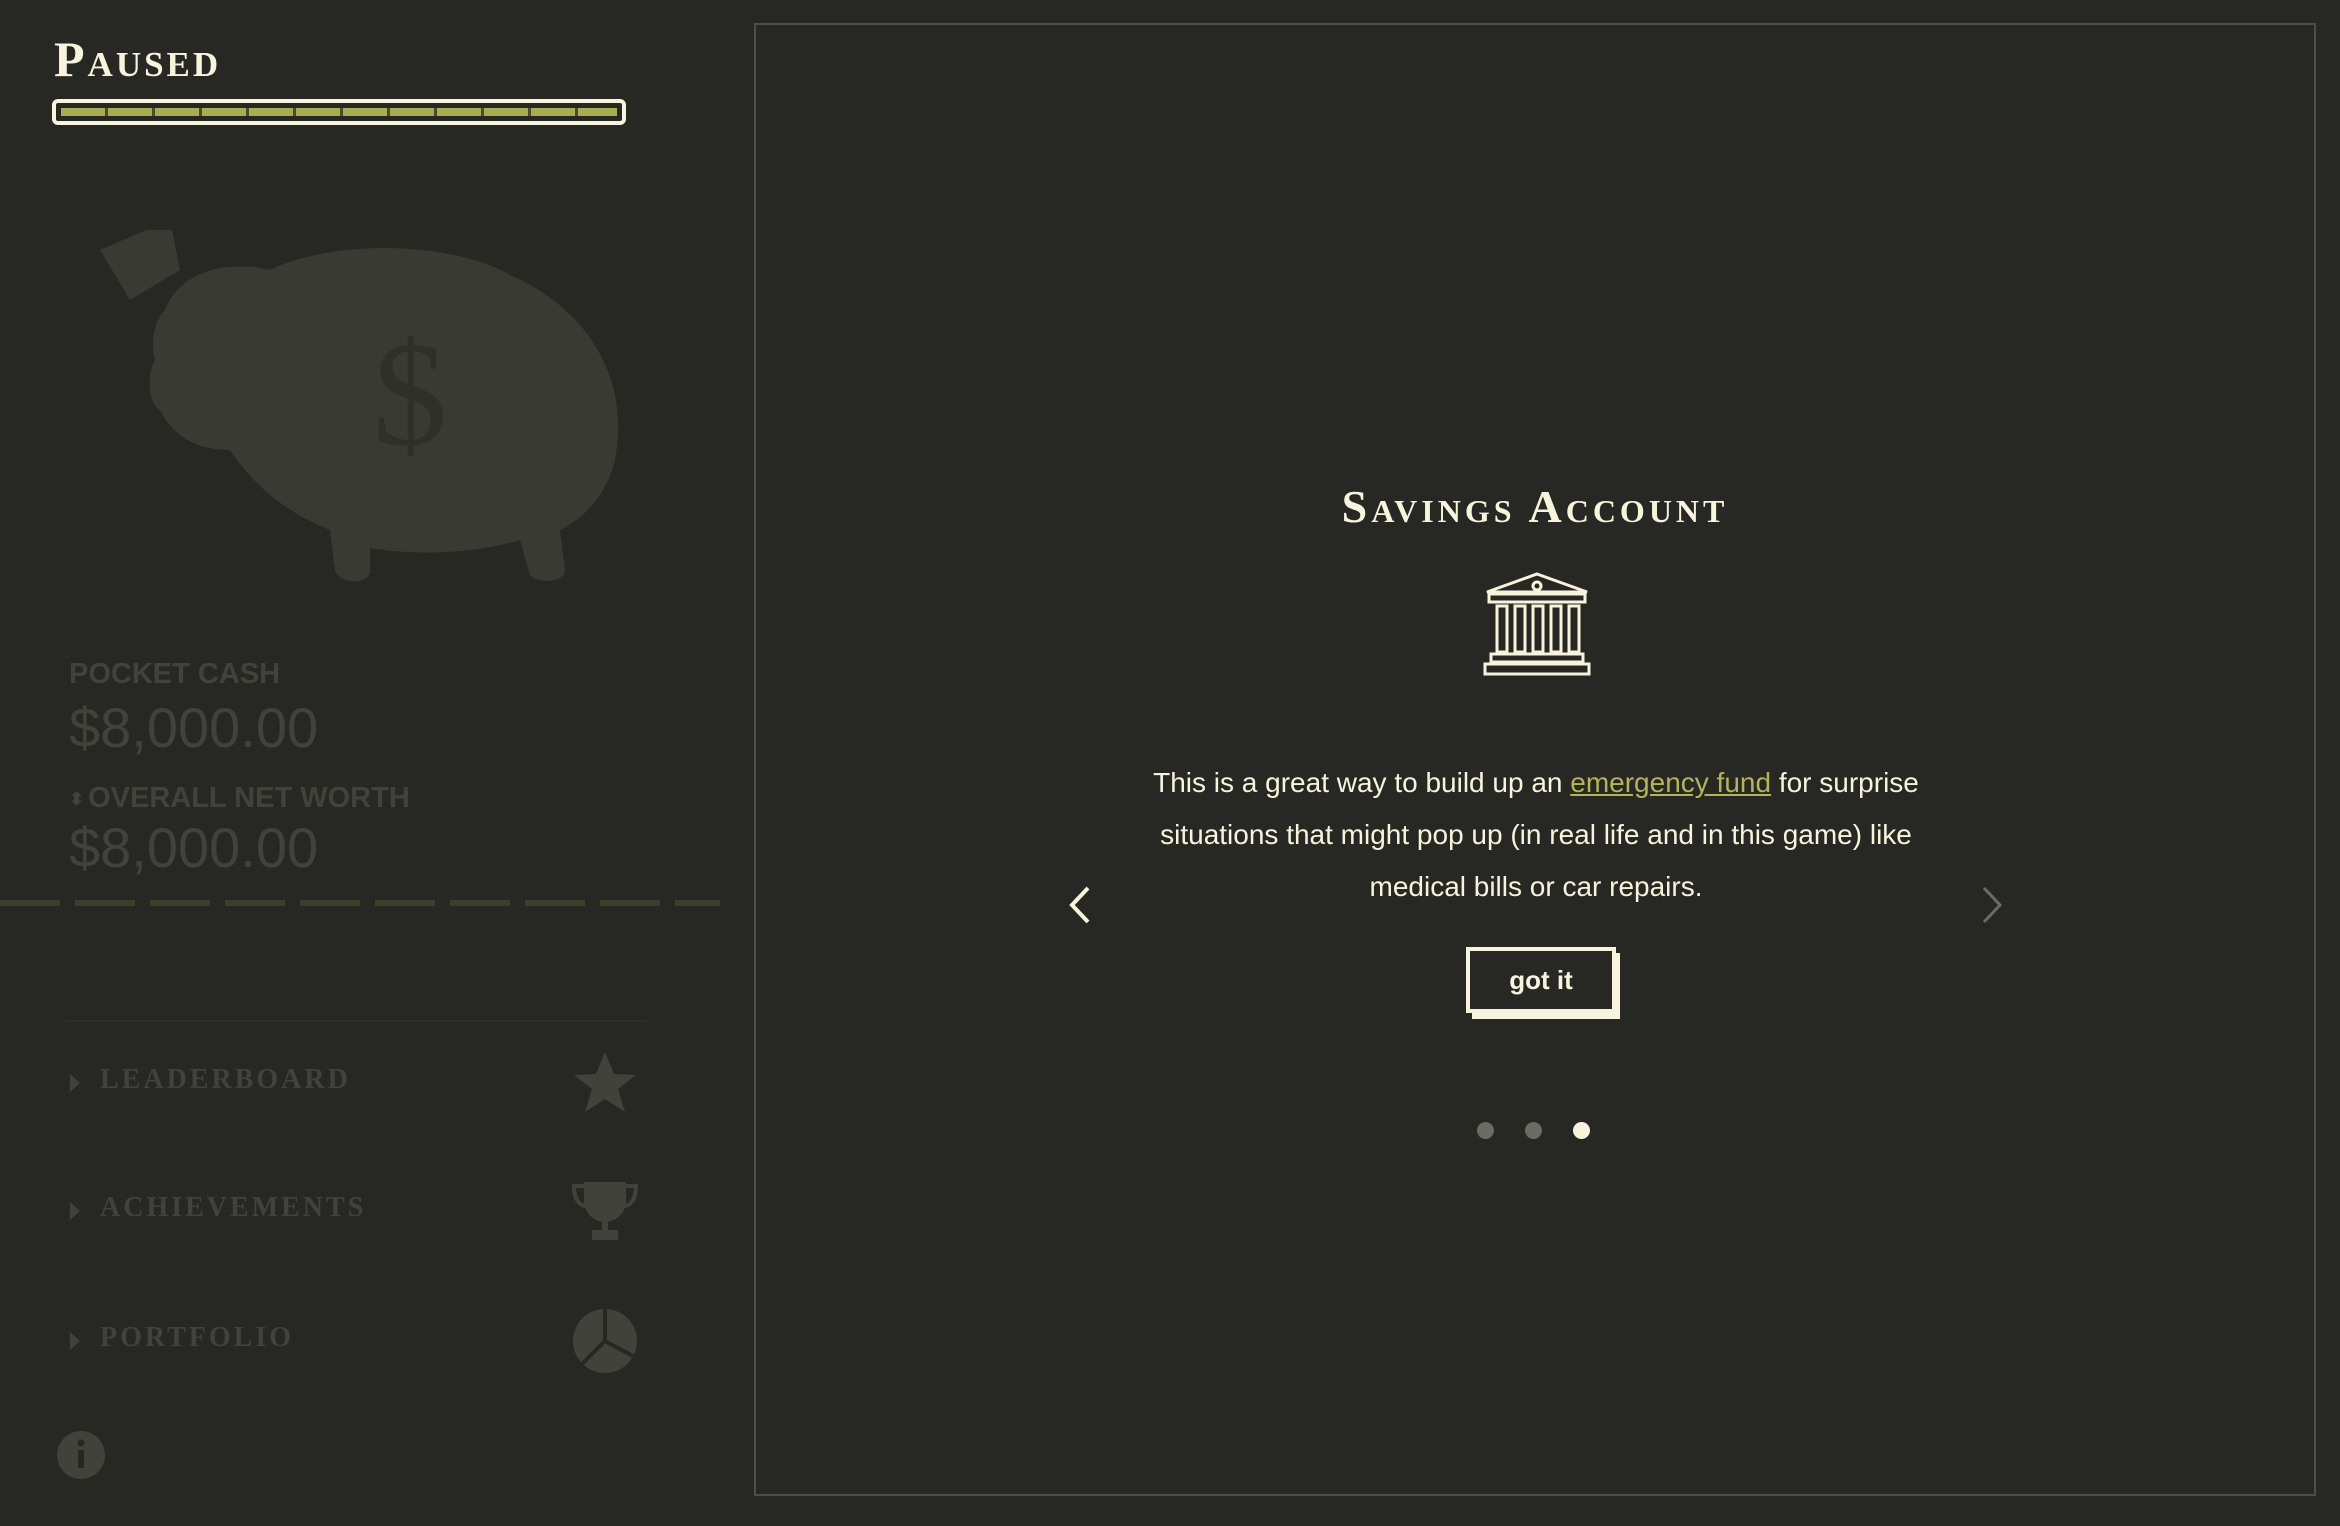  I want to click on pocket-cash-value: $8,000.00, so click(194, 727).